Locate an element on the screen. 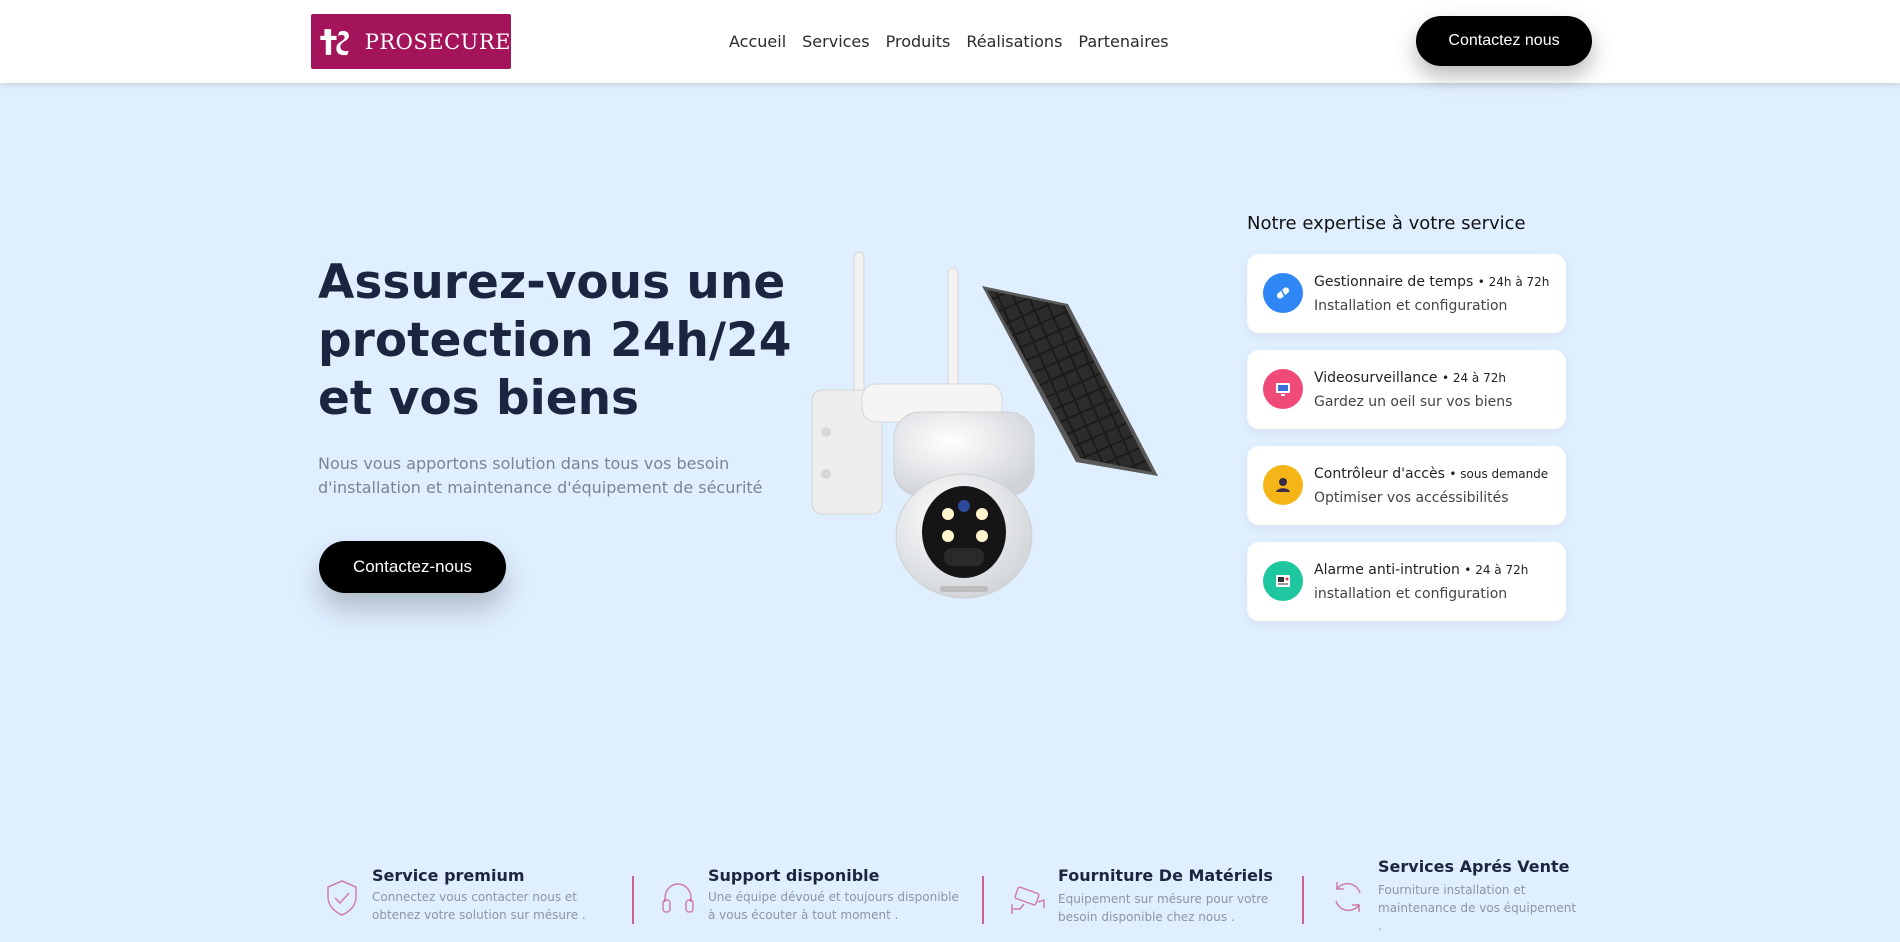 The width and height of the screenshot is (1900, 942). expertise-title: Notre expertise à votre service is located at coordinates (1386, 223).